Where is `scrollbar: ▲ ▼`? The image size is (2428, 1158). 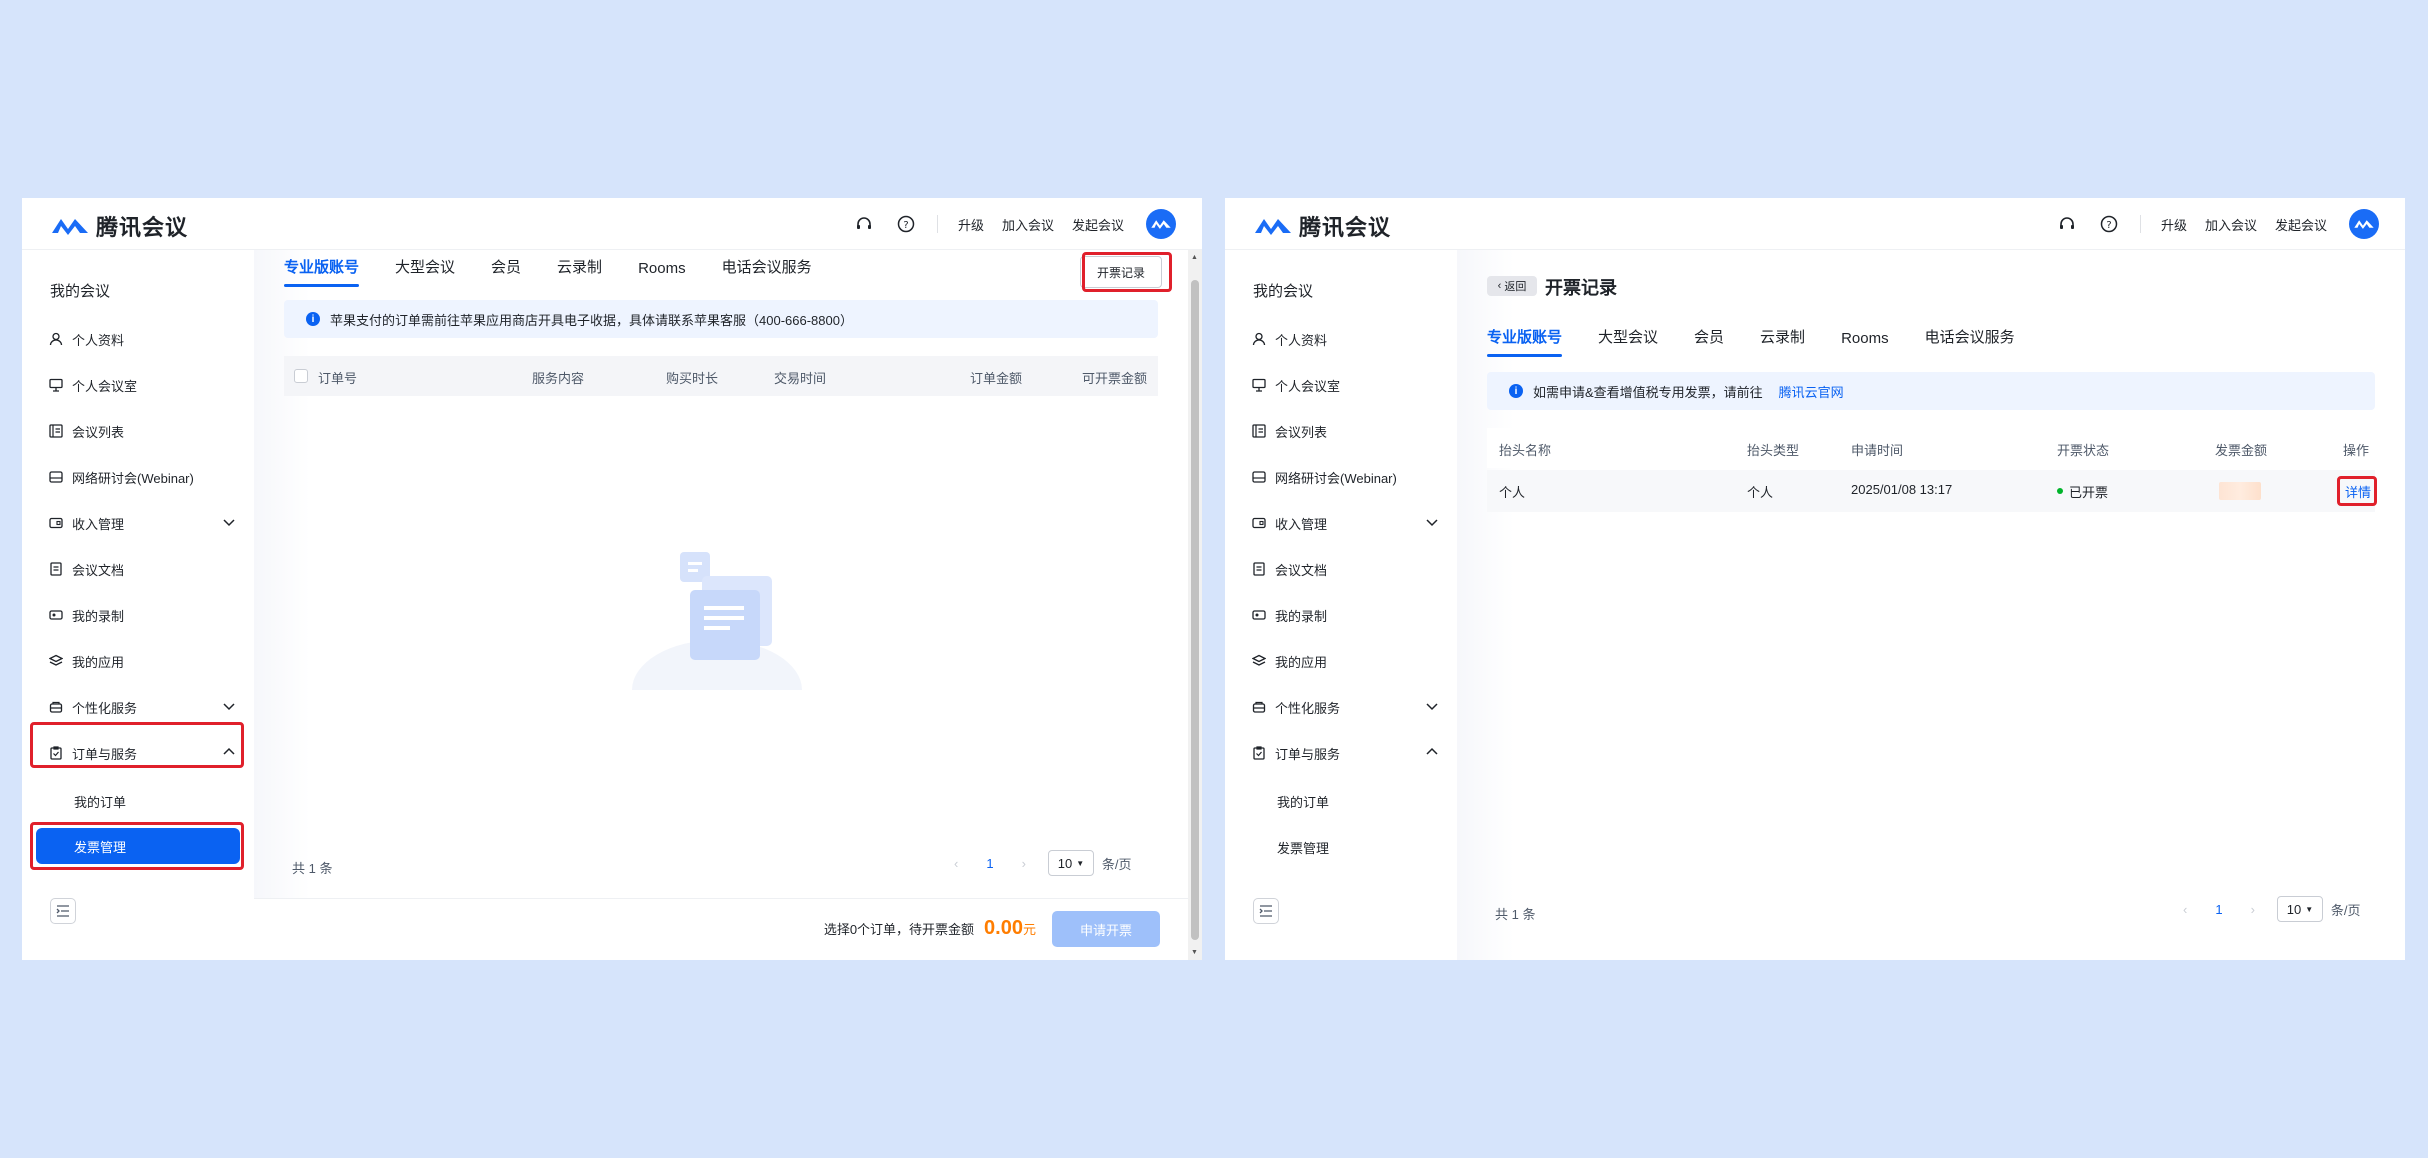 scrollbar: ▲ ▼ is located at coordinates (1195, 605).